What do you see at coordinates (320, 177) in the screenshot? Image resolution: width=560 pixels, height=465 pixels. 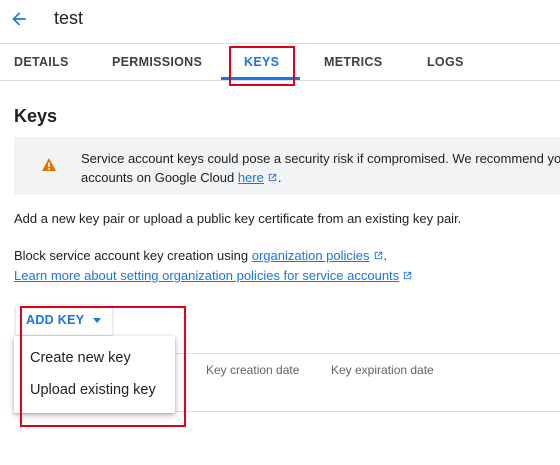 I see `warning-line-2: accounts on Google Cloud here.` at bounding box center [320, 177].